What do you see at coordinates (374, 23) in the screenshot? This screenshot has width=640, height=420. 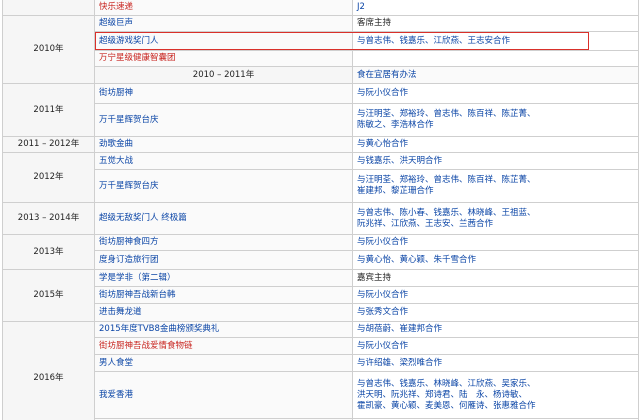 I see `note-line: 客席主持` at bounding box center [374, 23].